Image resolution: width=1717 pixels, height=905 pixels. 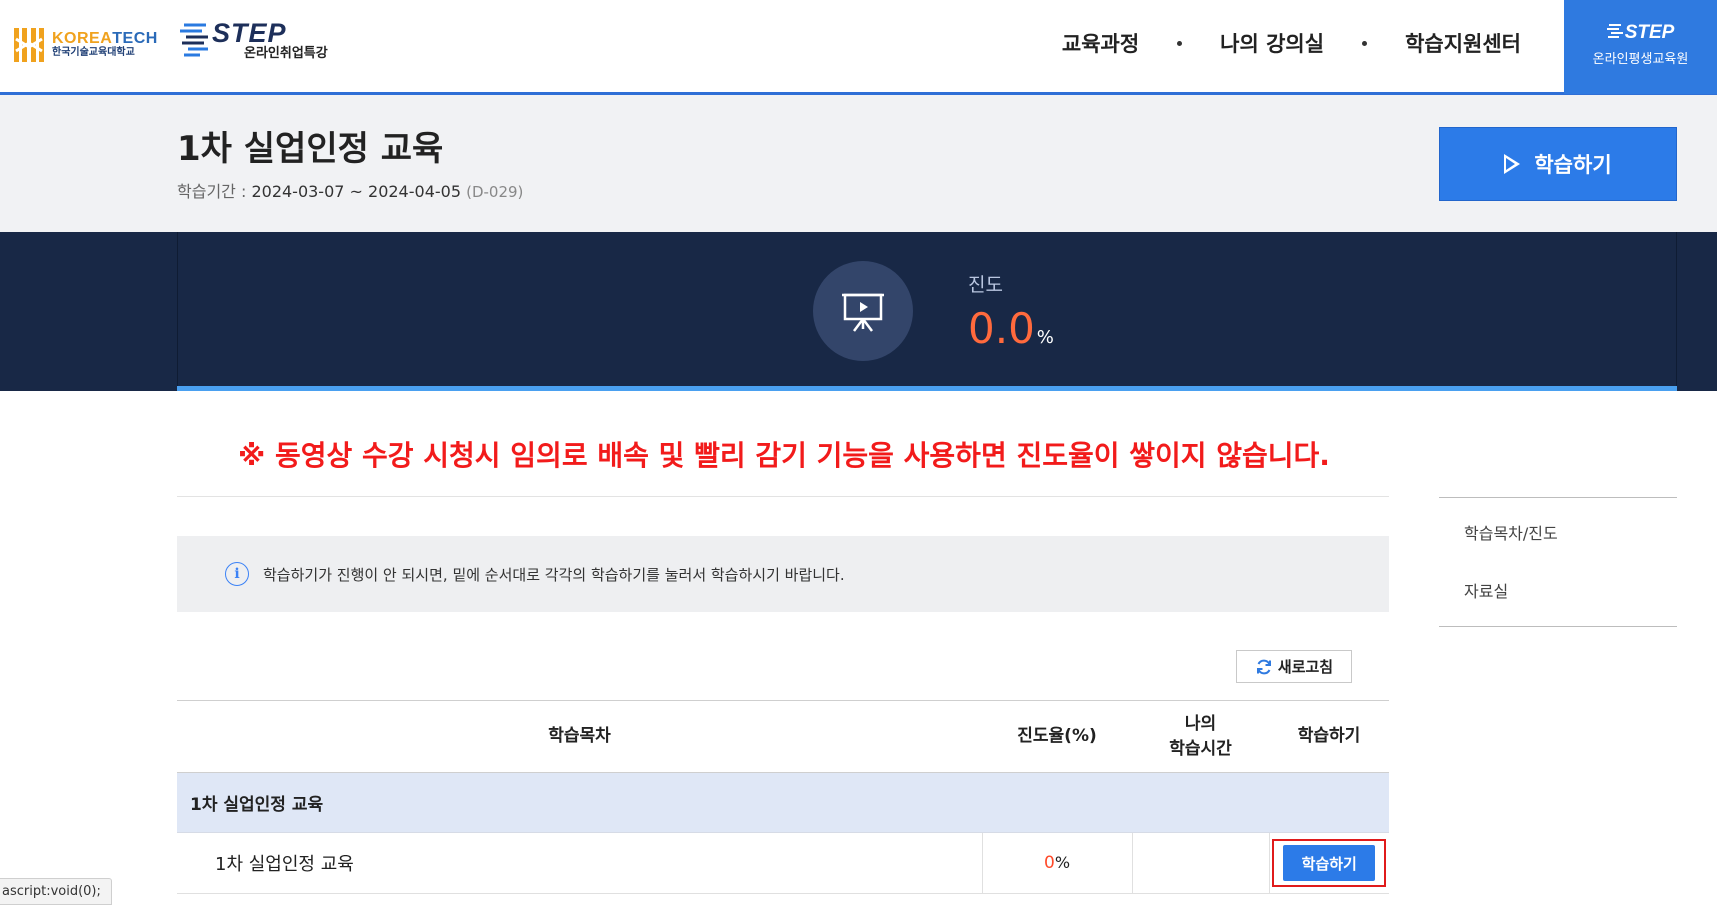 What do you see at coordinates (1558, 562) in the screenshot?
I see `side-nav: 학습목차/진도 자료실` at bounding box center [1558, 562].